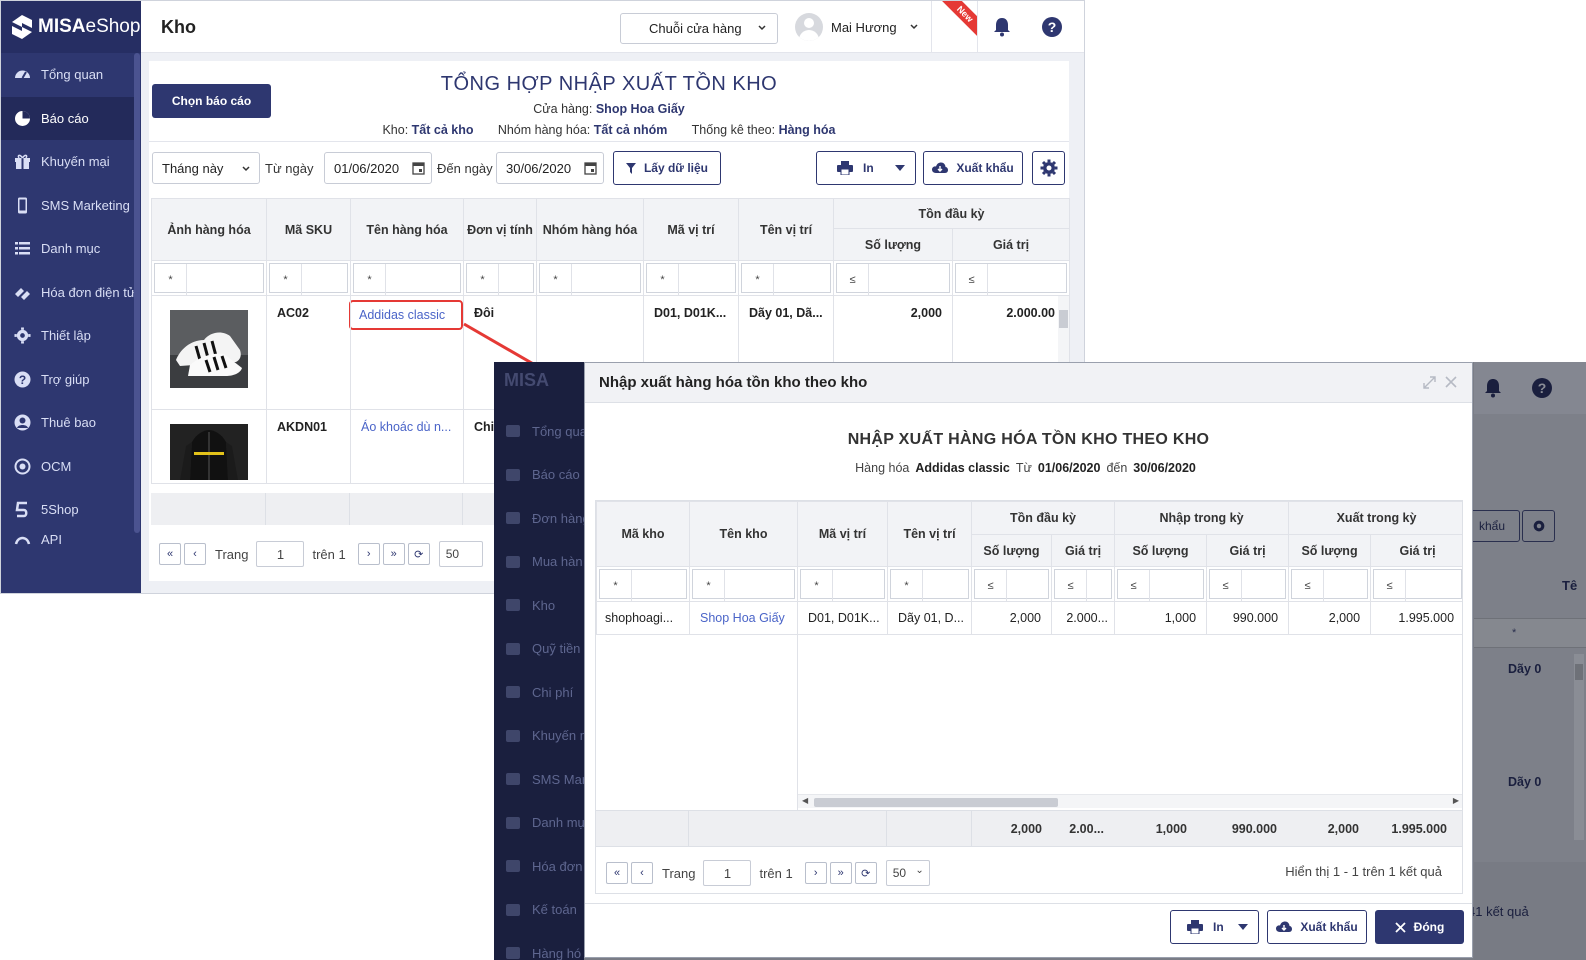  Describe the element at coordinates (954, 27) in the screenshot. I see `whats-new-button: New` at that location.